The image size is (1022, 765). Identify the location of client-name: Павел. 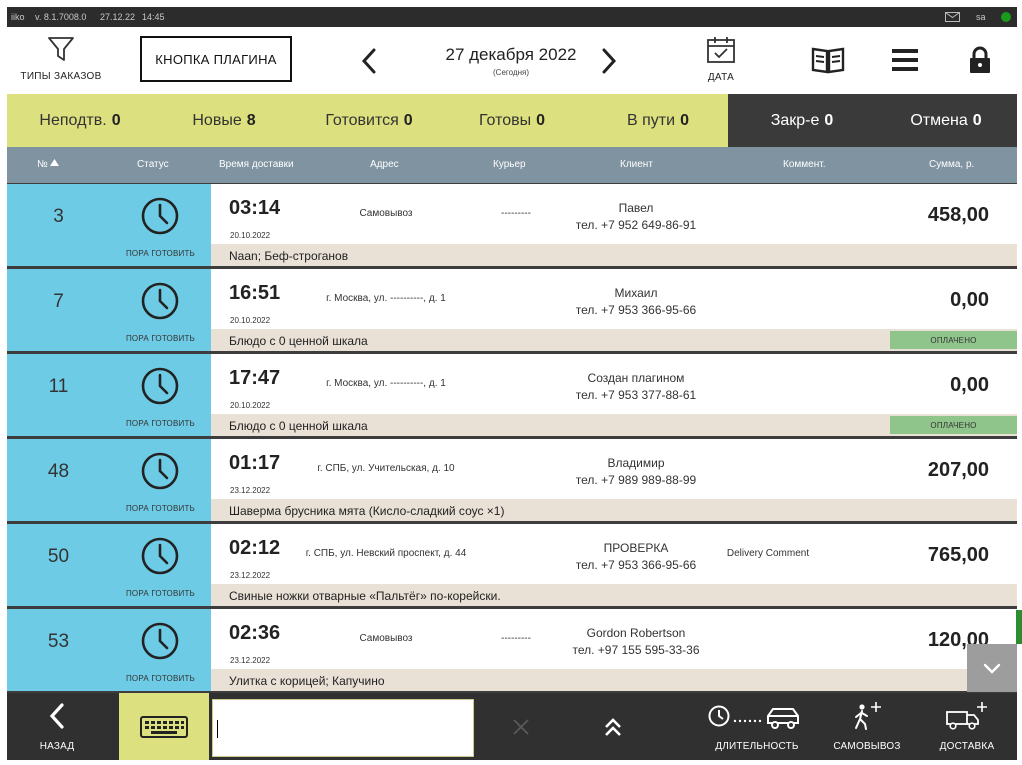
(636, 208).